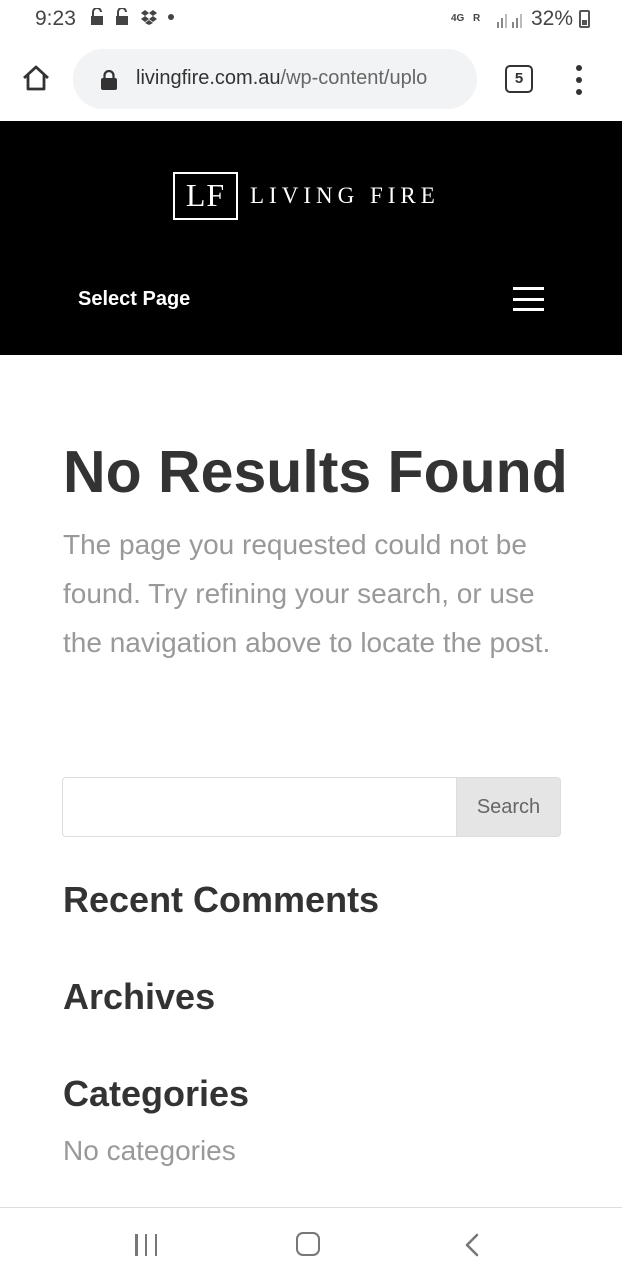 Image resolution: width=622 pixels, height=1280 pixels. What do you see at coordinates (345, 195) in the screenshot?
I see `logo-text: LIVING FIRE` at bounding box center [345, 195].